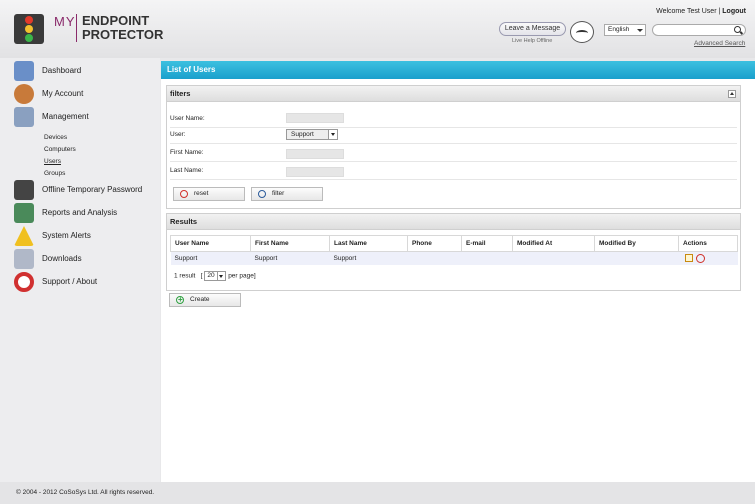 The width and height of the screenshot is (755, 504). What do you see at coordinates (287, 194) in the screenshot?
I see `filter-button: filter` at bounding box center [287, 194].